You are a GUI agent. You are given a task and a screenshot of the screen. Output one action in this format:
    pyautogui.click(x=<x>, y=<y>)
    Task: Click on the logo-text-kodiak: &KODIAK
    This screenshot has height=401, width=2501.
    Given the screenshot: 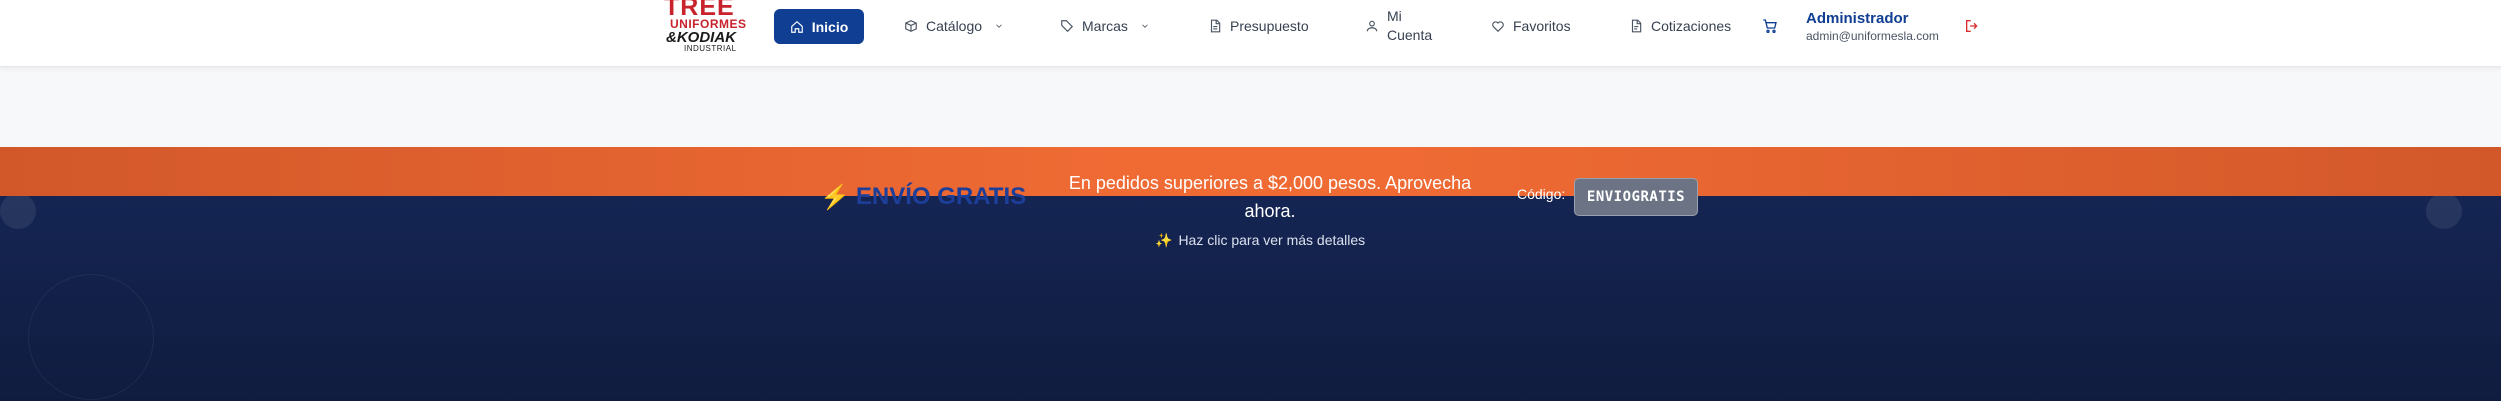 What is the action you would take?
    pyautogui.click(x=701, y=37)
    